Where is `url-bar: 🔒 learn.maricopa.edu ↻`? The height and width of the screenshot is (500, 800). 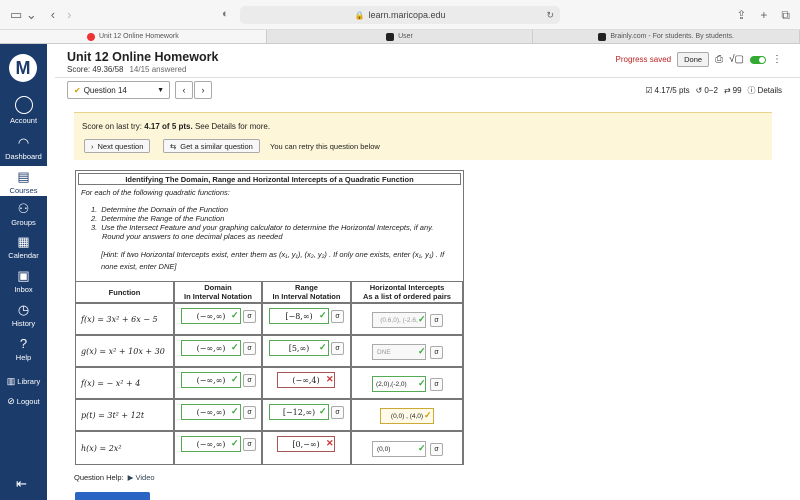
url-bar: 🔒 learn.maricopa.edu ↻ is located at coordinates (400, 15).